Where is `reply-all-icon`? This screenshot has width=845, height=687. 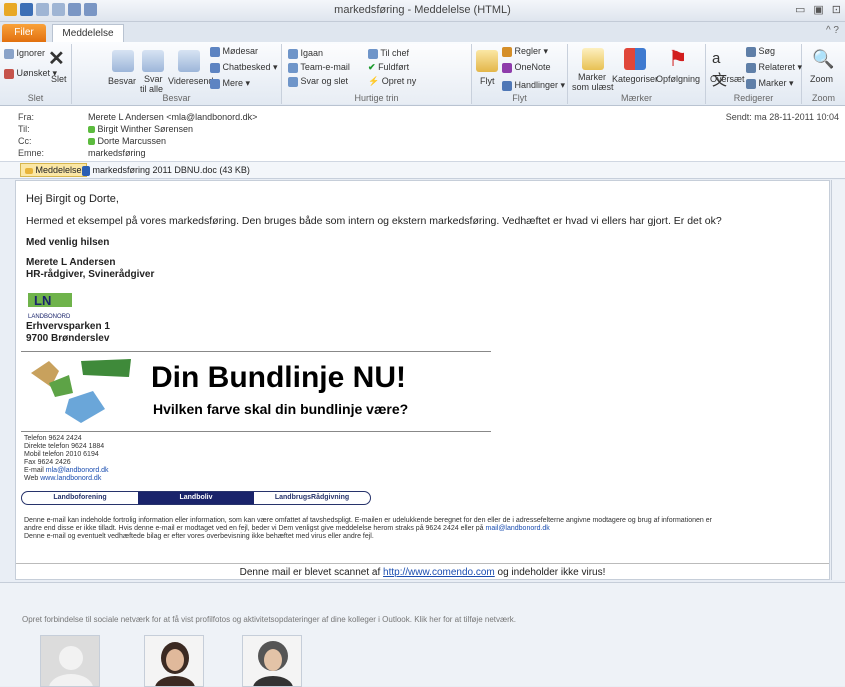 reply-all-icon is located at coordinates (153, 61).